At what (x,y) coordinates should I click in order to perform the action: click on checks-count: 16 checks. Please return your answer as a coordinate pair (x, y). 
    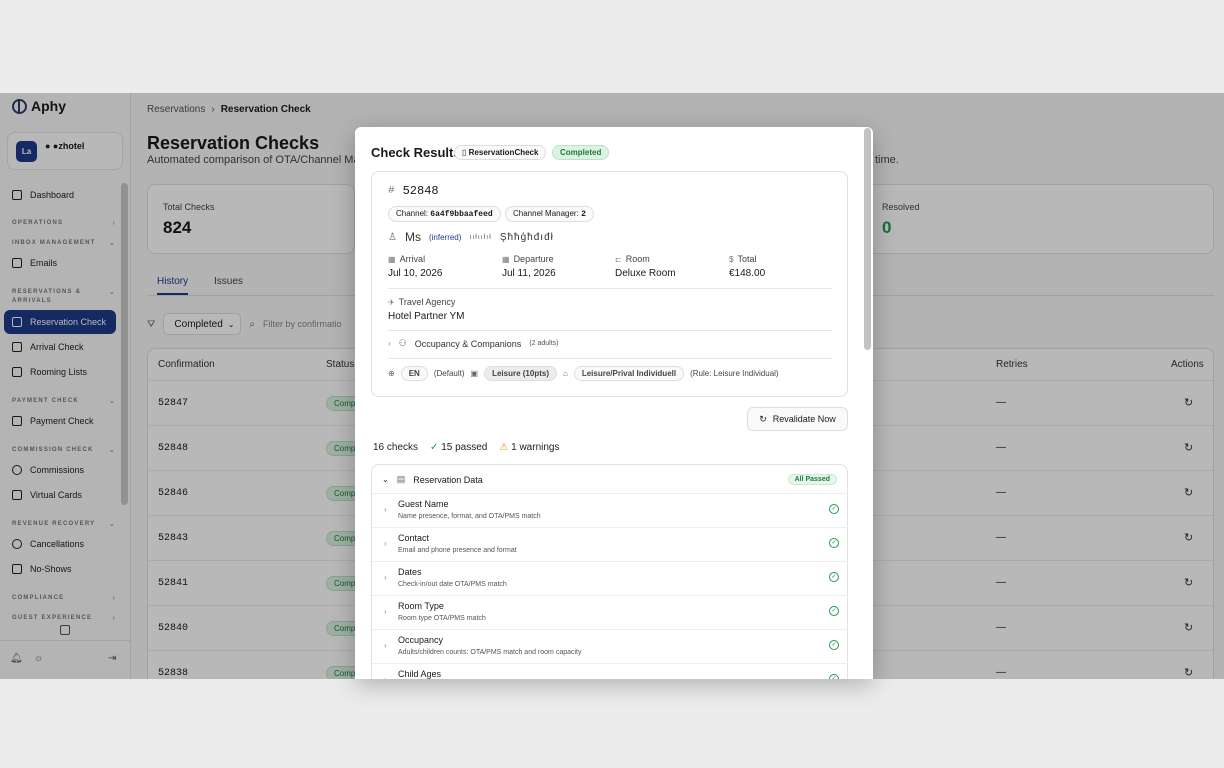
    Looking at the image, I should click on (396, 447).